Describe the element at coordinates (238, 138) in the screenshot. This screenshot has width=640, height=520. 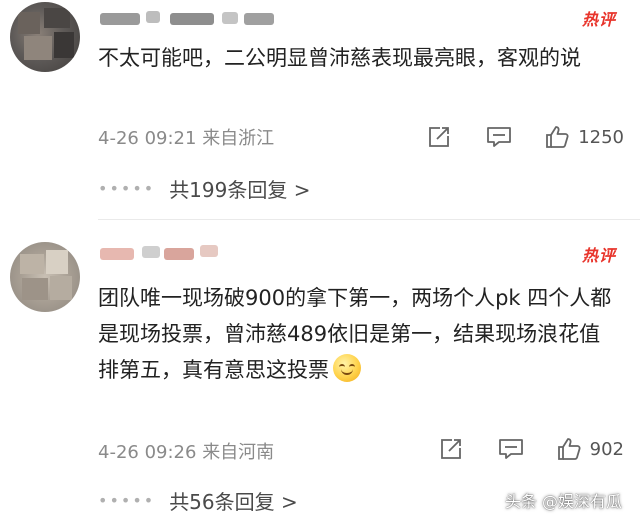
I see `comment-location: 来自浙江` at that location.